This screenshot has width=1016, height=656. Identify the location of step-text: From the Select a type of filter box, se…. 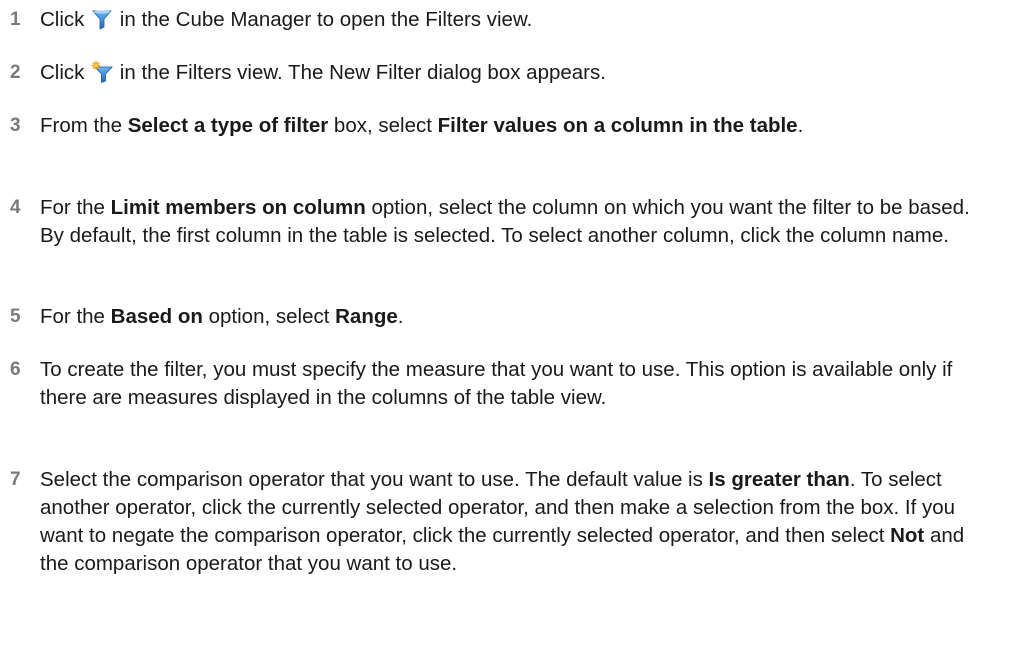
(510, 126).